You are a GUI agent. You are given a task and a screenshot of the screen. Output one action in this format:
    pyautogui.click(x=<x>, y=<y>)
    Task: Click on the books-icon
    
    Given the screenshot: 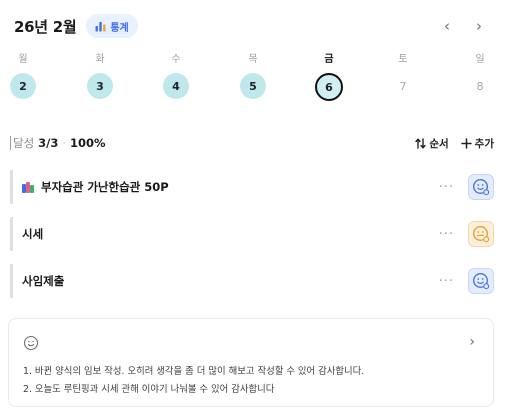 What is the action you would take?
    pyautogui.click(x=28, y=187)
    